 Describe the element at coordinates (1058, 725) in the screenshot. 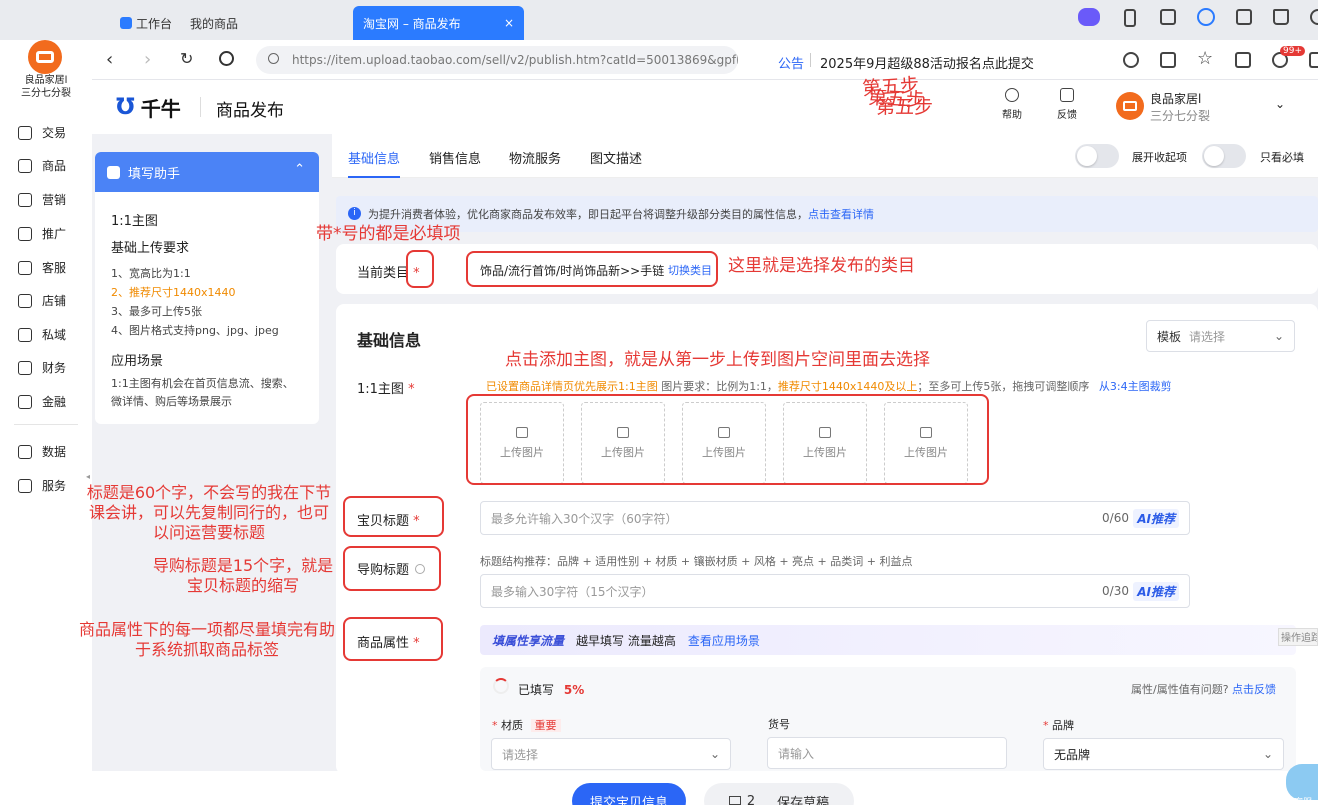

I see `brand-label: * 品牌` at that location.